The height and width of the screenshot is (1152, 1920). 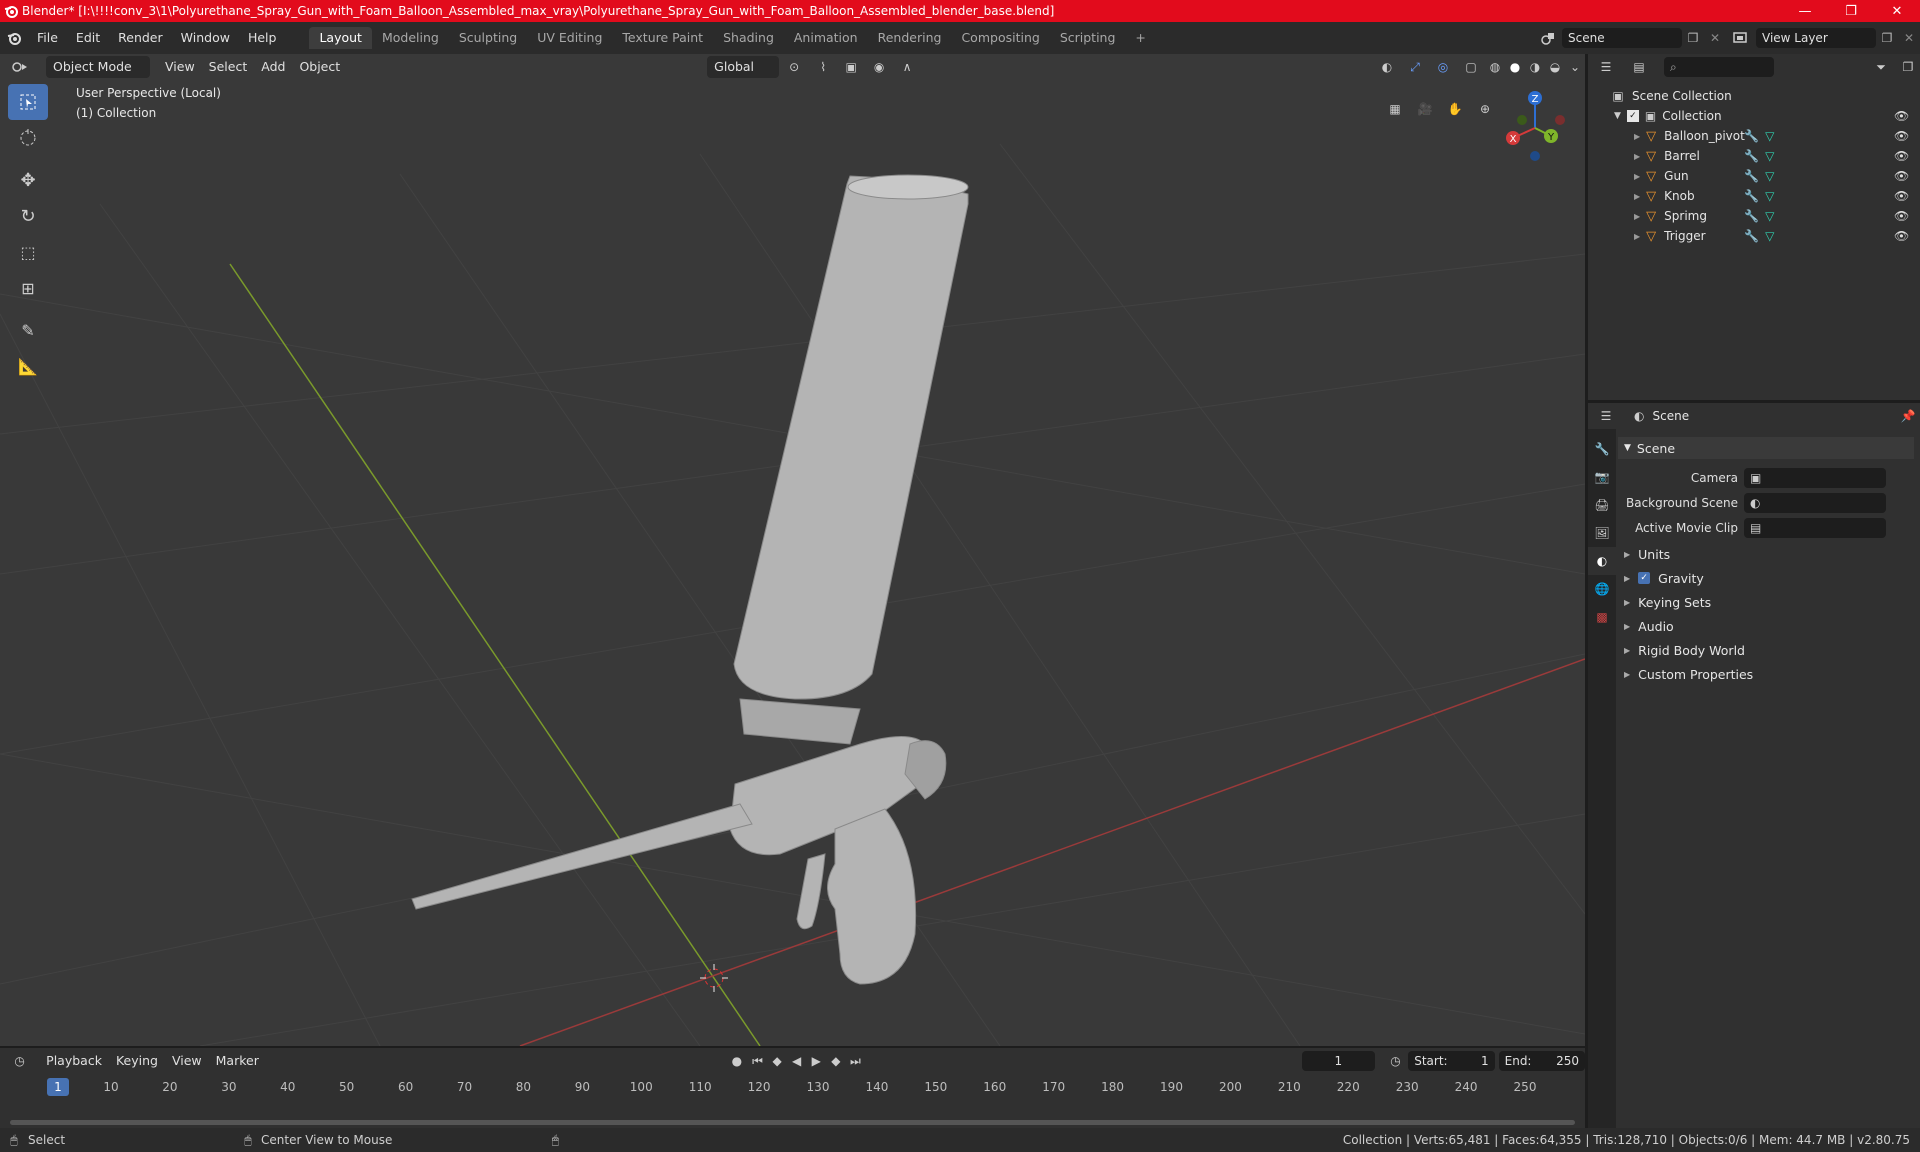 What do you see at coordinates (743, 67) in the screenshot?
I see `transform-orientation-dropdown: Global` at bounding box center [743, 67].